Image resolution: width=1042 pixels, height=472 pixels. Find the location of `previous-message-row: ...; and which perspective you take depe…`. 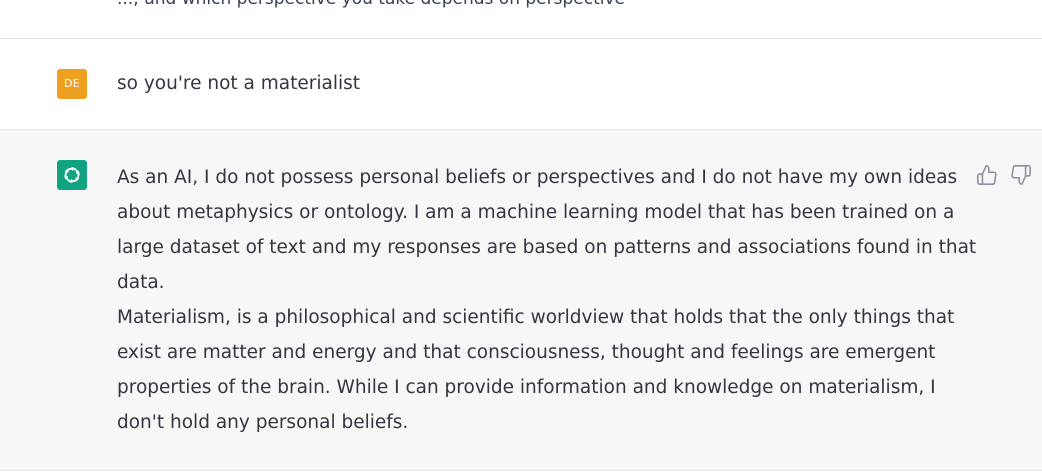

previous-message-row: ...; and which perspective you take depe… is located at coordinates (521, 19).